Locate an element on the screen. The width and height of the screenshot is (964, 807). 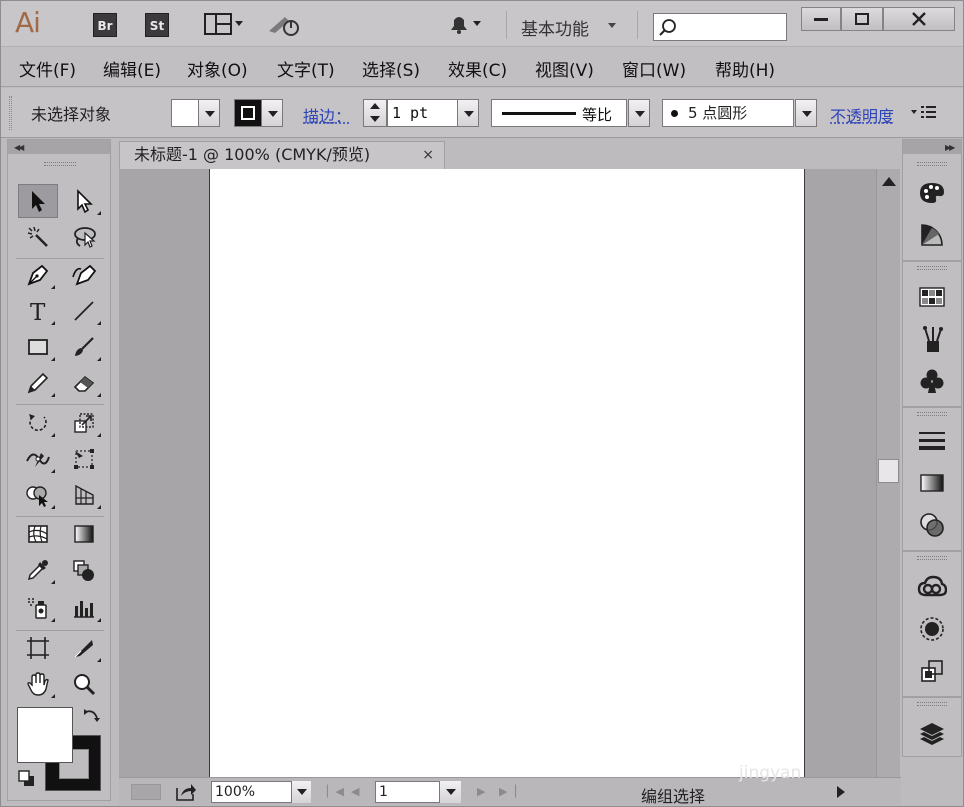
opacity-panel-link: 不透明度 is located at coordinates (862, 115).